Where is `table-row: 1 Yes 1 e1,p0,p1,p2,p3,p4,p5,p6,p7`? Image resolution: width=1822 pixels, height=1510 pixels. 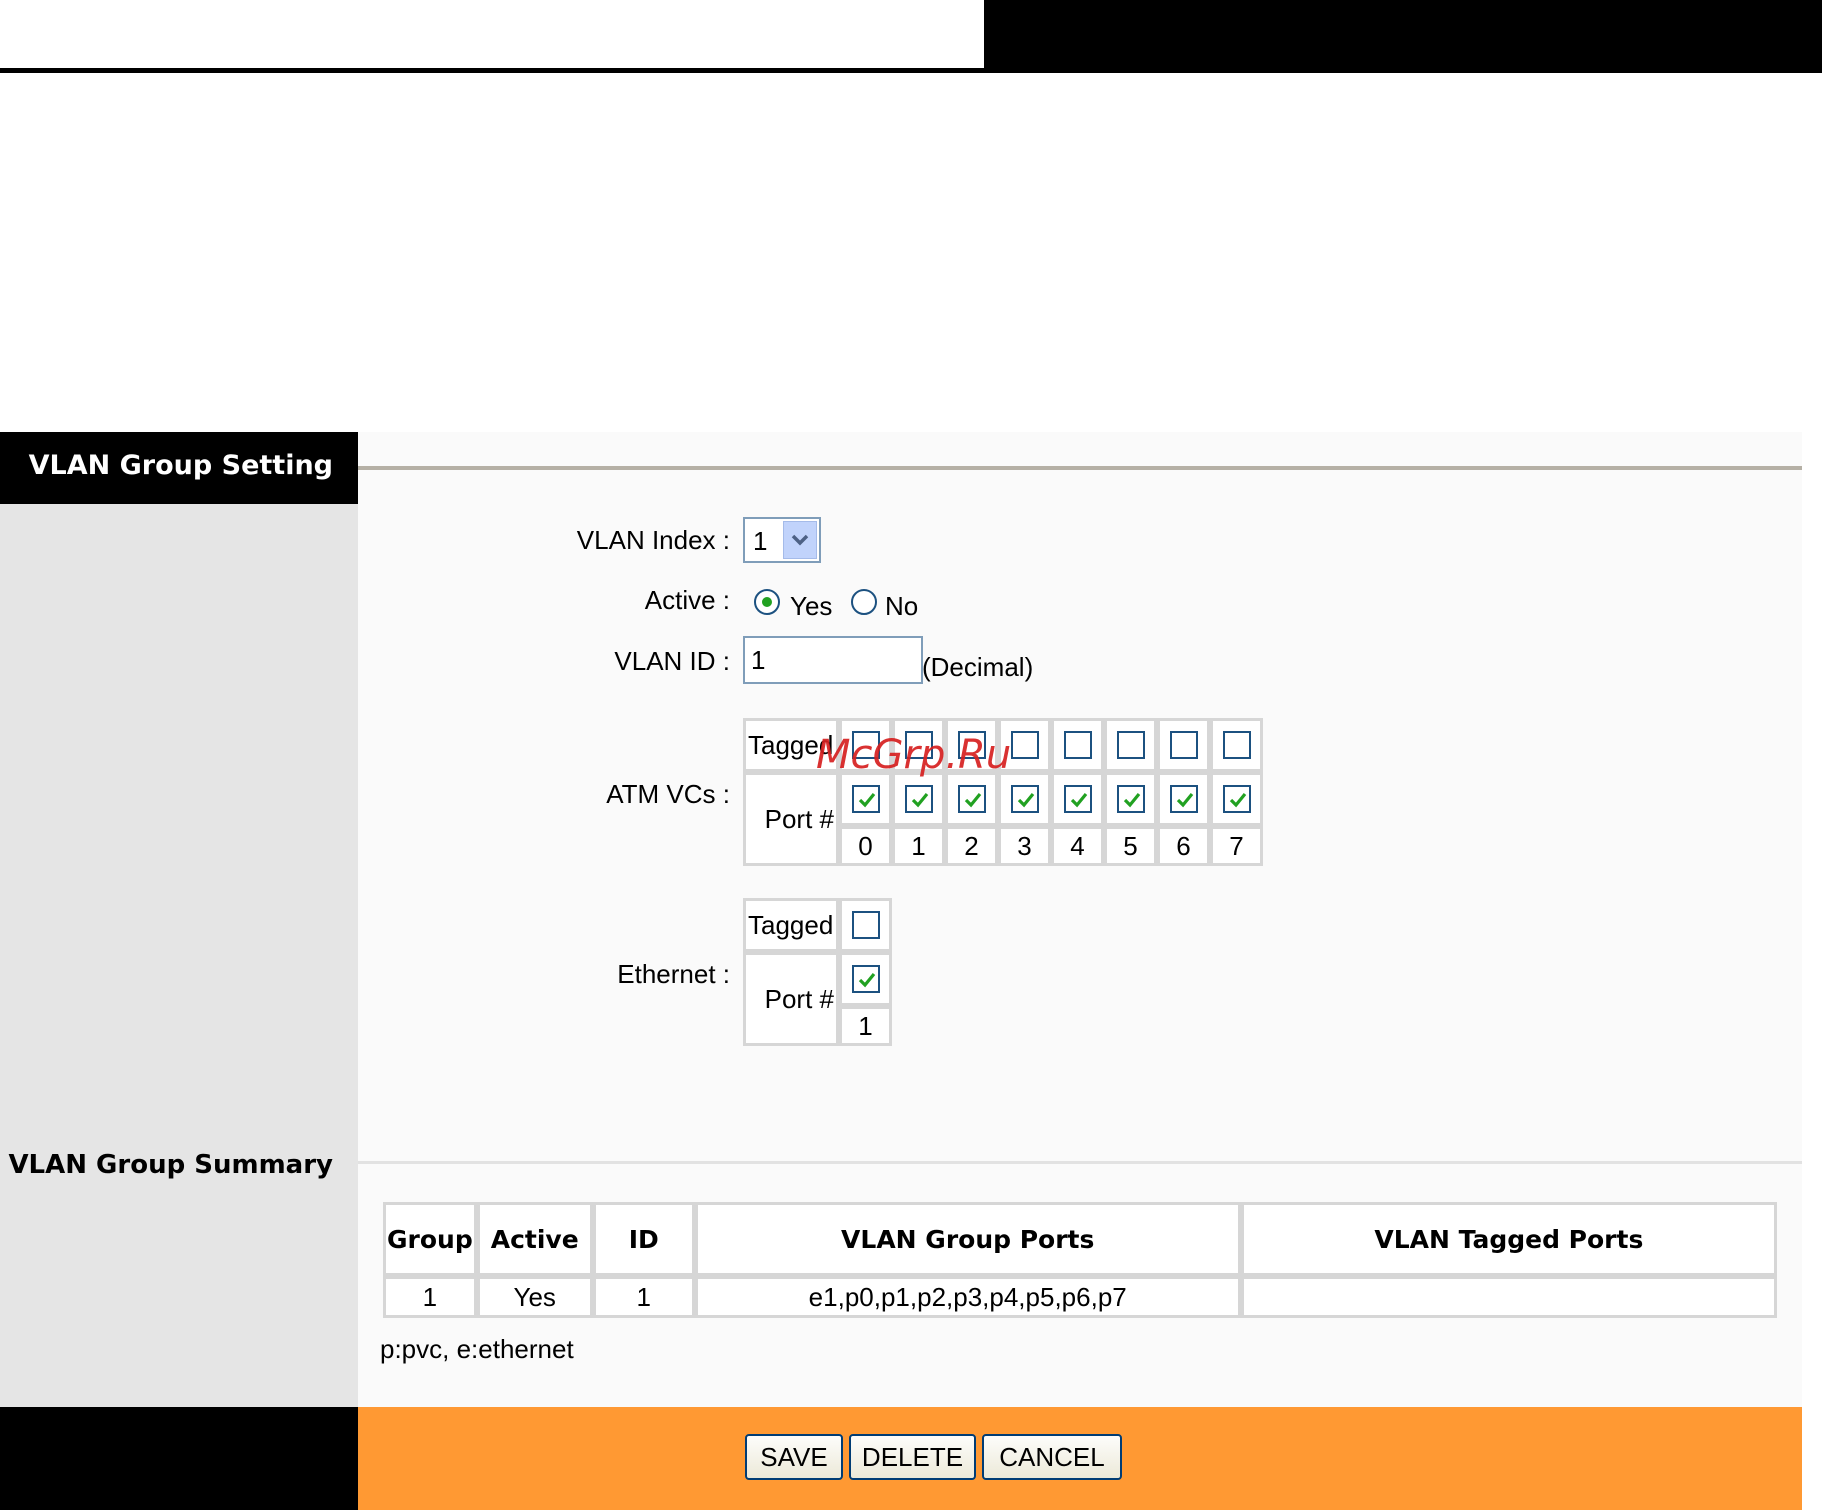
table-row: 1 Yes 1 e1,p0,p1,p2,p3,p4,p5,p6,p7 is located at coordinates (1080, 1297).